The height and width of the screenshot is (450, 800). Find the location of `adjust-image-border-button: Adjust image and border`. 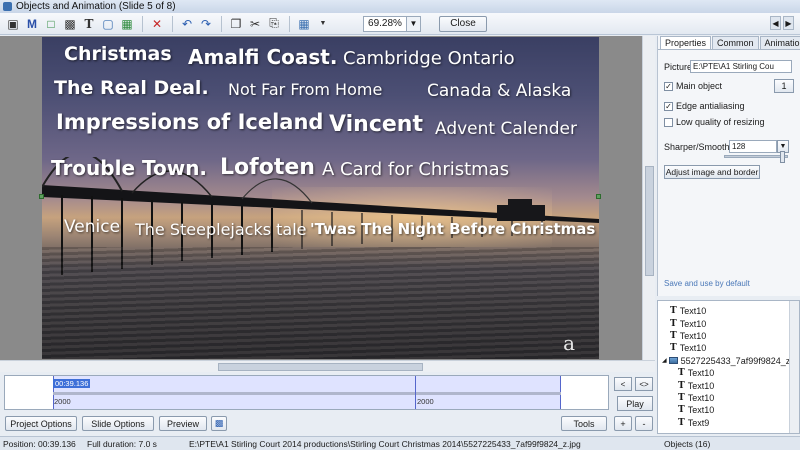

adjust-image-border-button: Adjust image and border is located at coordinates (712, 172).